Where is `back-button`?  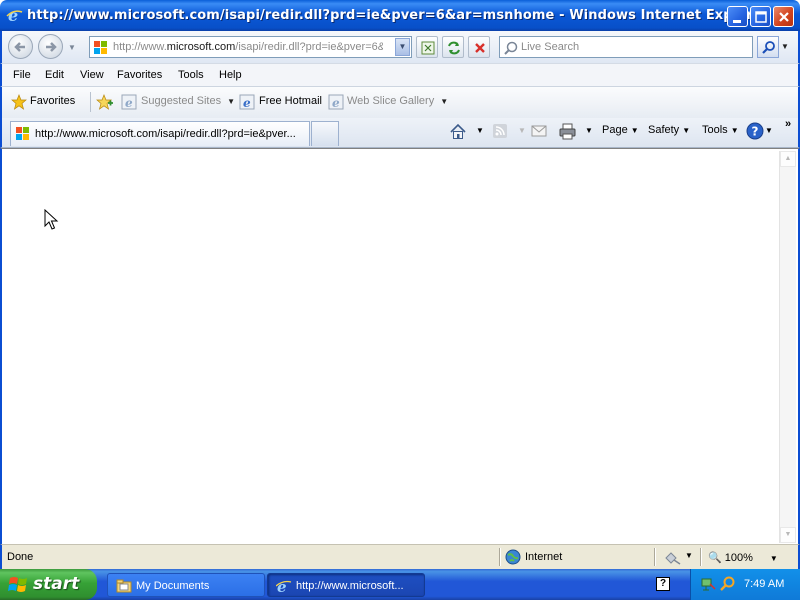
back-button is located at coordinates (20, 46).